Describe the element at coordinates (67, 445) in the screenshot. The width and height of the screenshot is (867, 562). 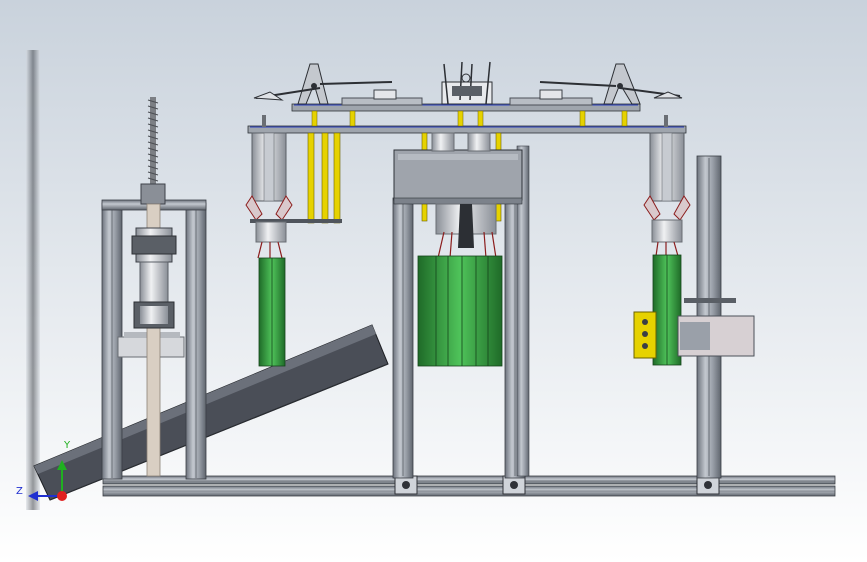
I see `triad-y-label: Y` at that location.